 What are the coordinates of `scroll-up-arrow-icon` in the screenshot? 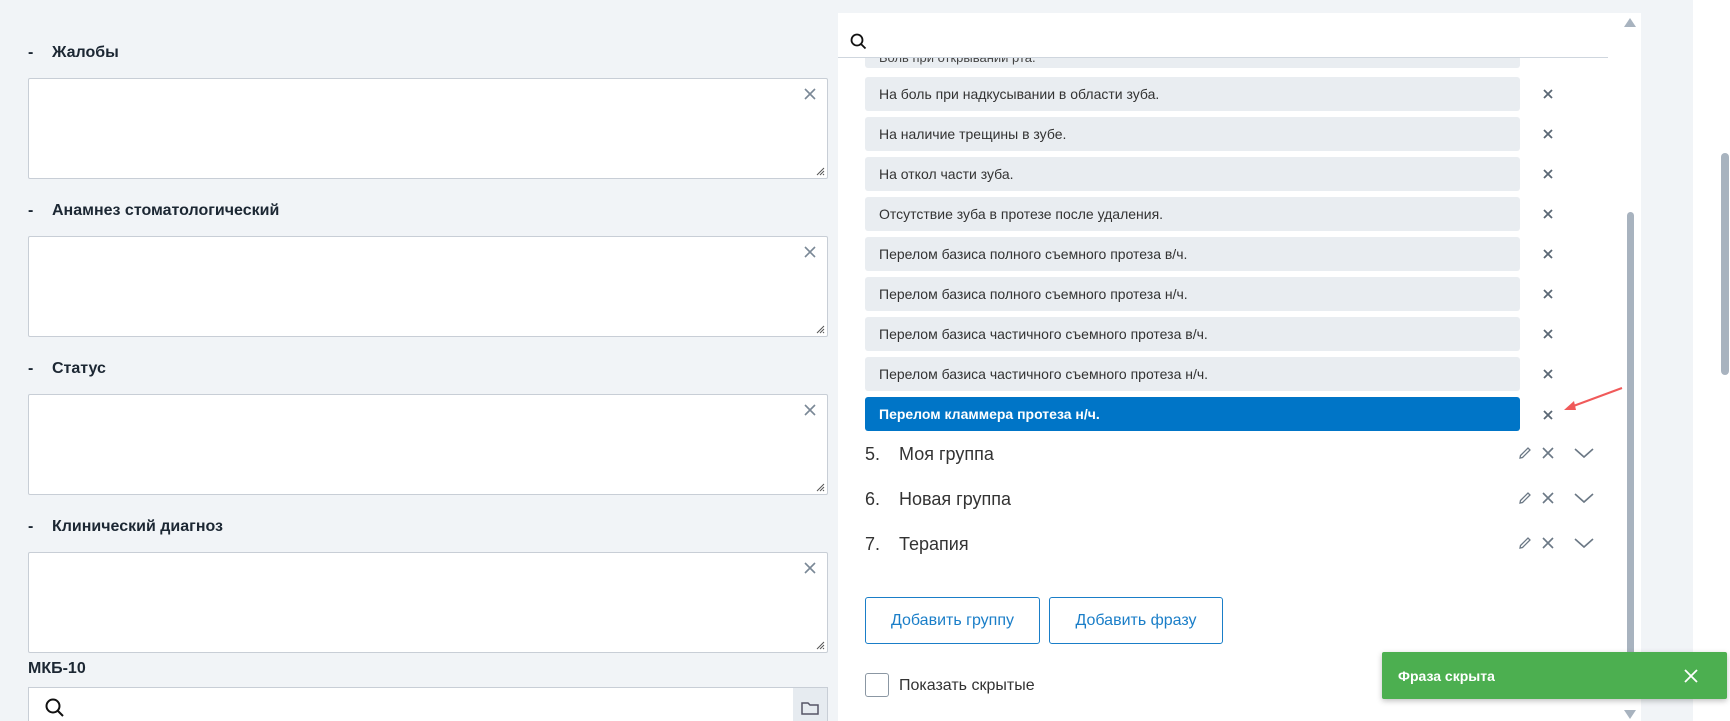 It's located at (1630, 22).